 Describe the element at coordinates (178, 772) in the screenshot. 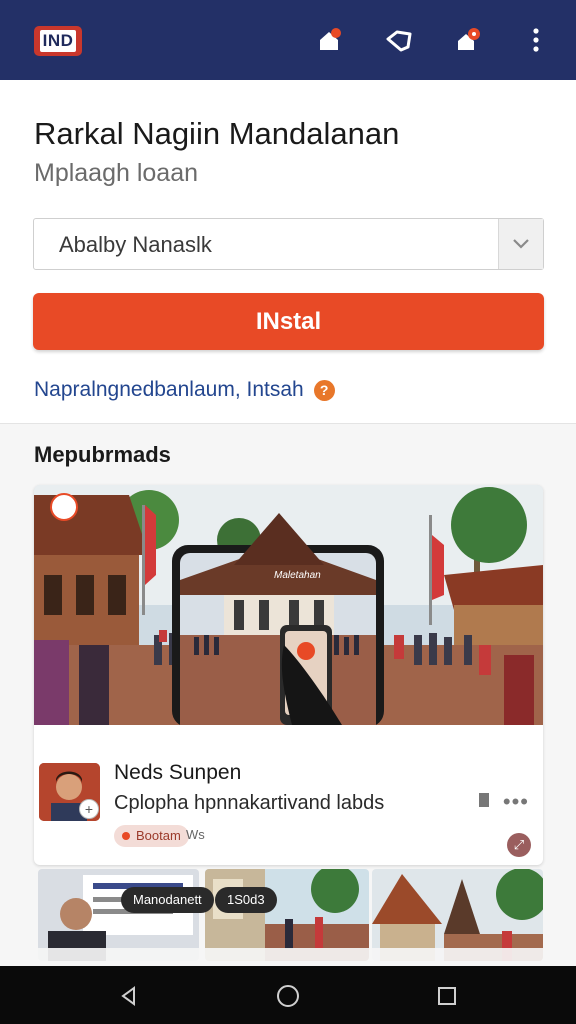

I see `post-author-name: Neds Sunpen` at that location.